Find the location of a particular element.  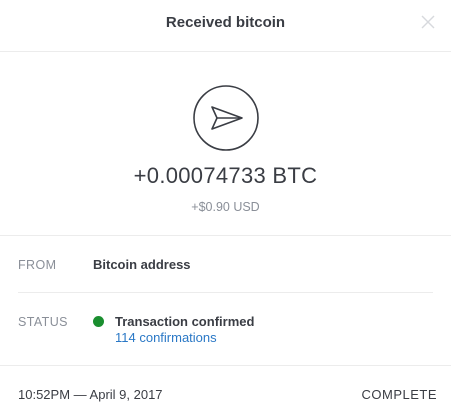

status-label: STATUS is located at coordinates (43, 322).